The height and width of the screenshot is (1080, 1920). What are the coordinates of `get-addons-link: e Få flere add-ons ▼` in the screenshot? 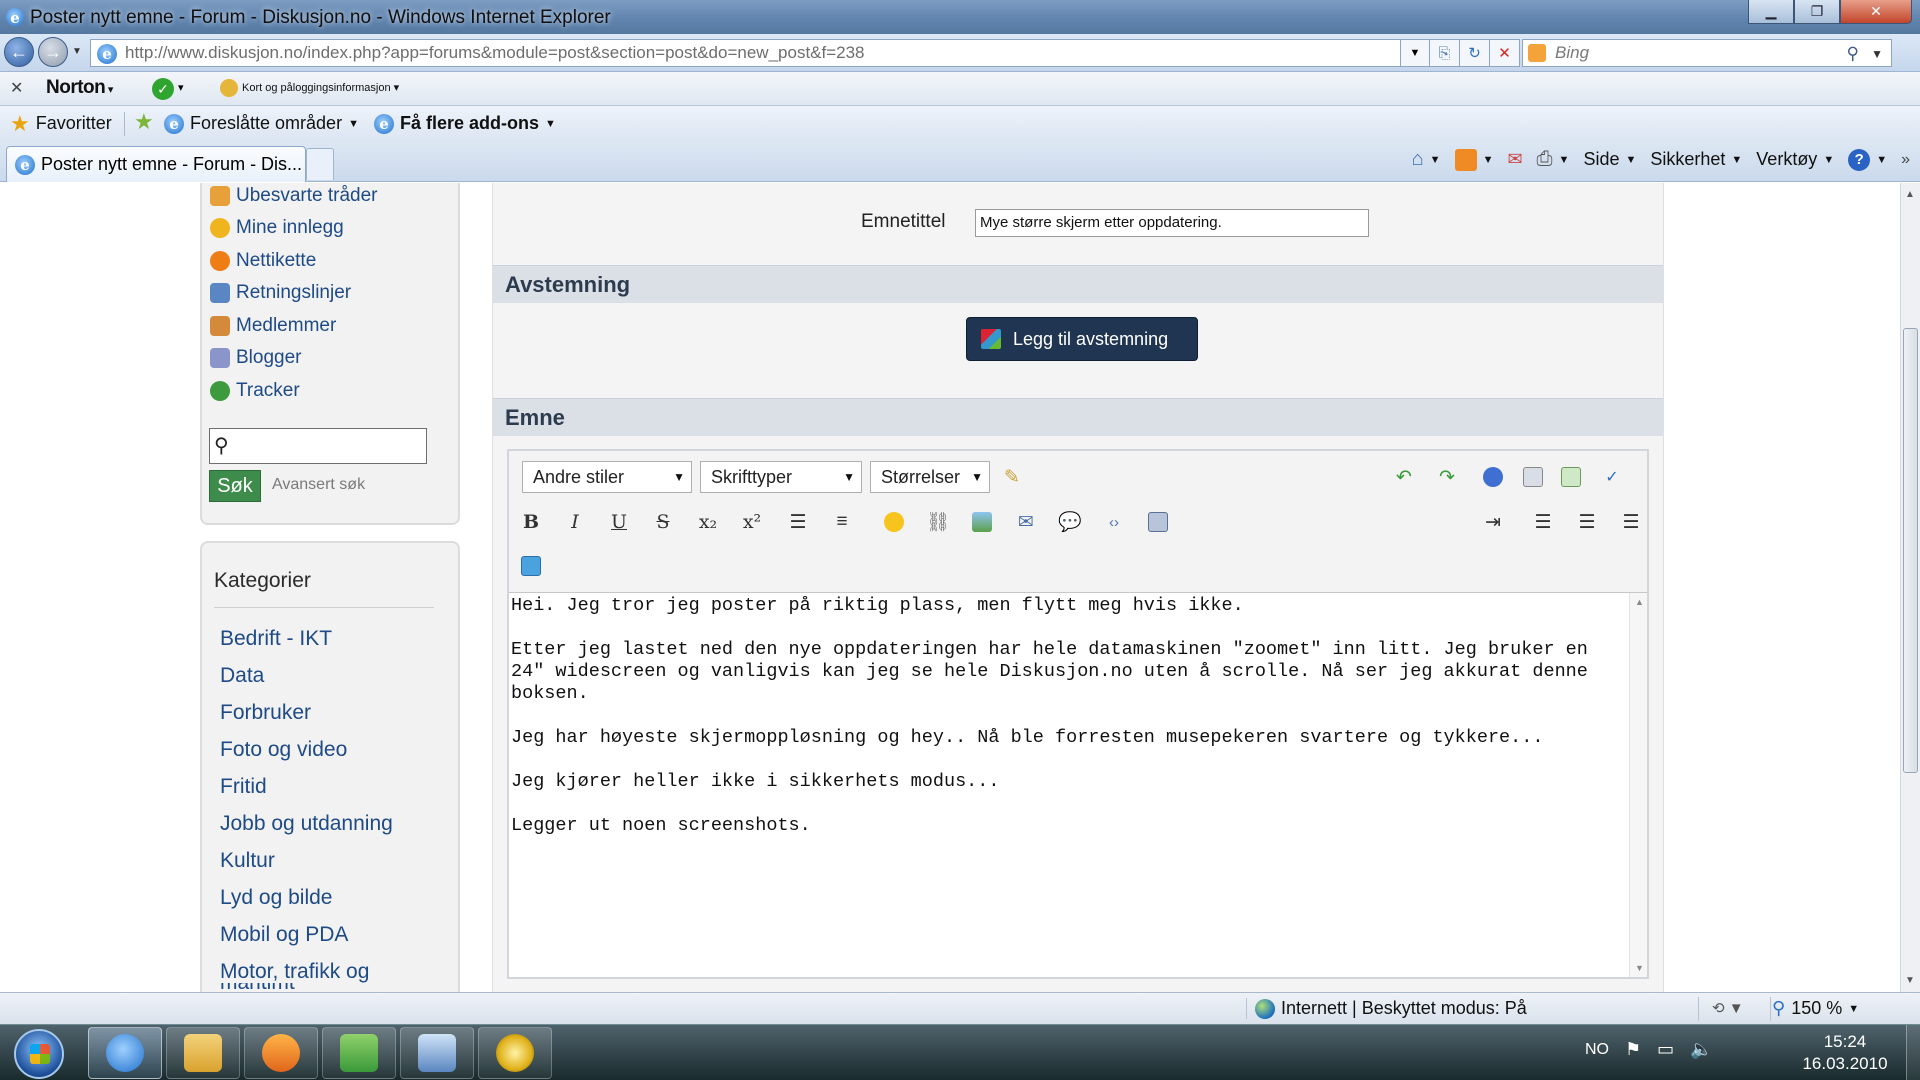 It's located at (465, 123).